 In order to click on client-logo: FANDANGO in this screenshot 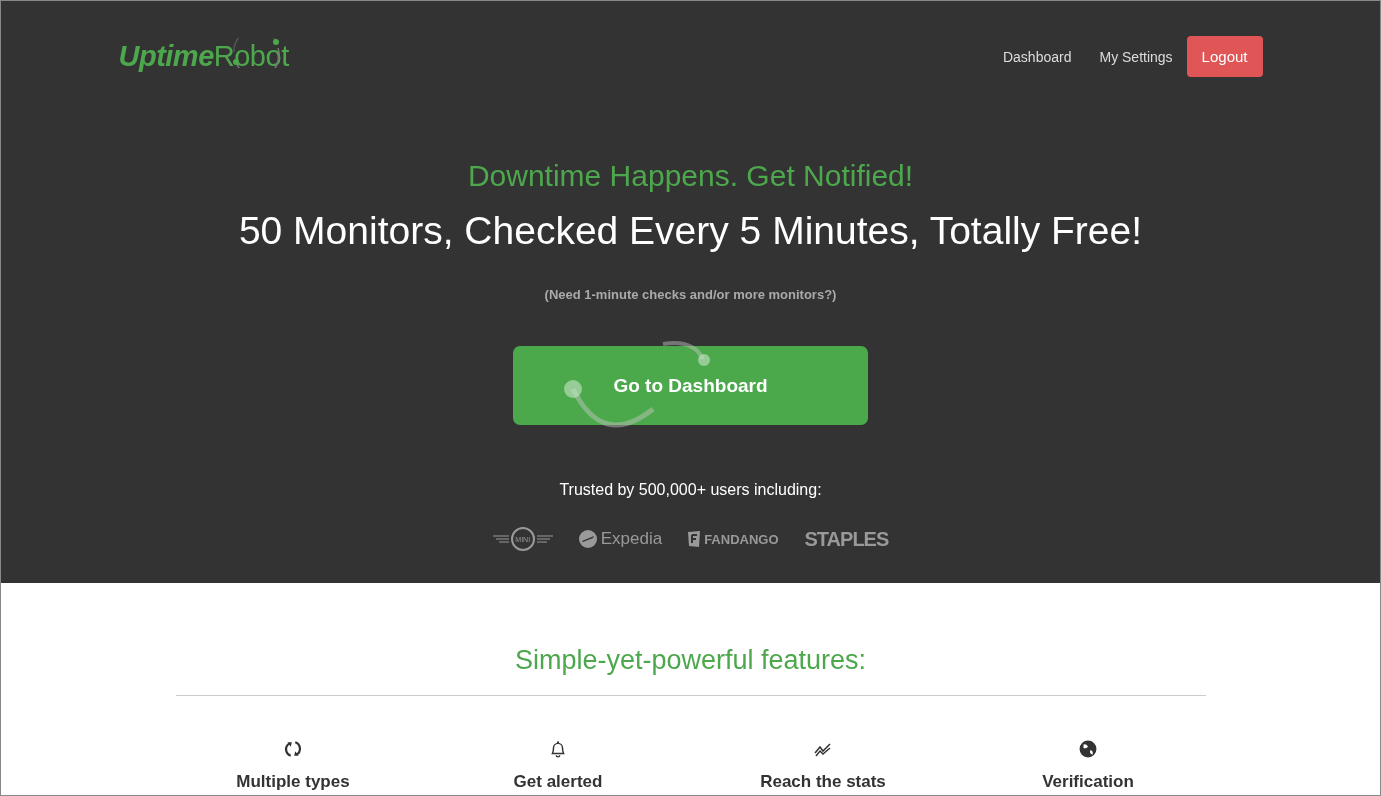, I will do `click(733, 539)`.